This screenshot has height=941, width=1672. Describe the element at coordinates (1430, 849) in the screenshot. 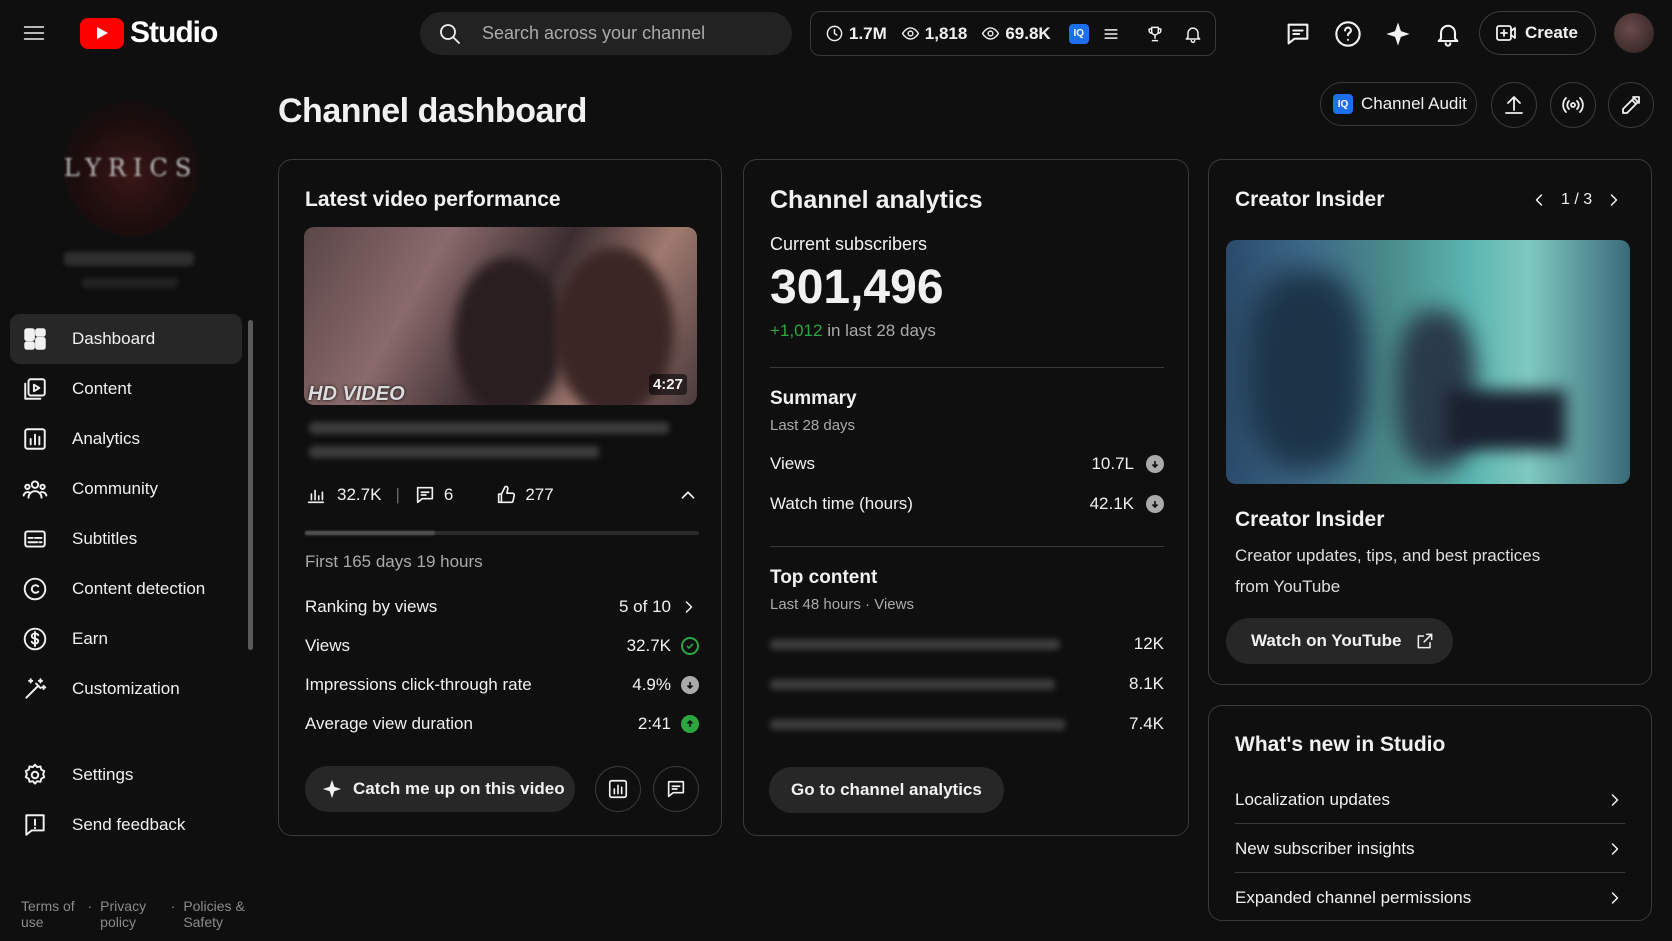

I see `whats-new-item: New subscriber insights` at that location.